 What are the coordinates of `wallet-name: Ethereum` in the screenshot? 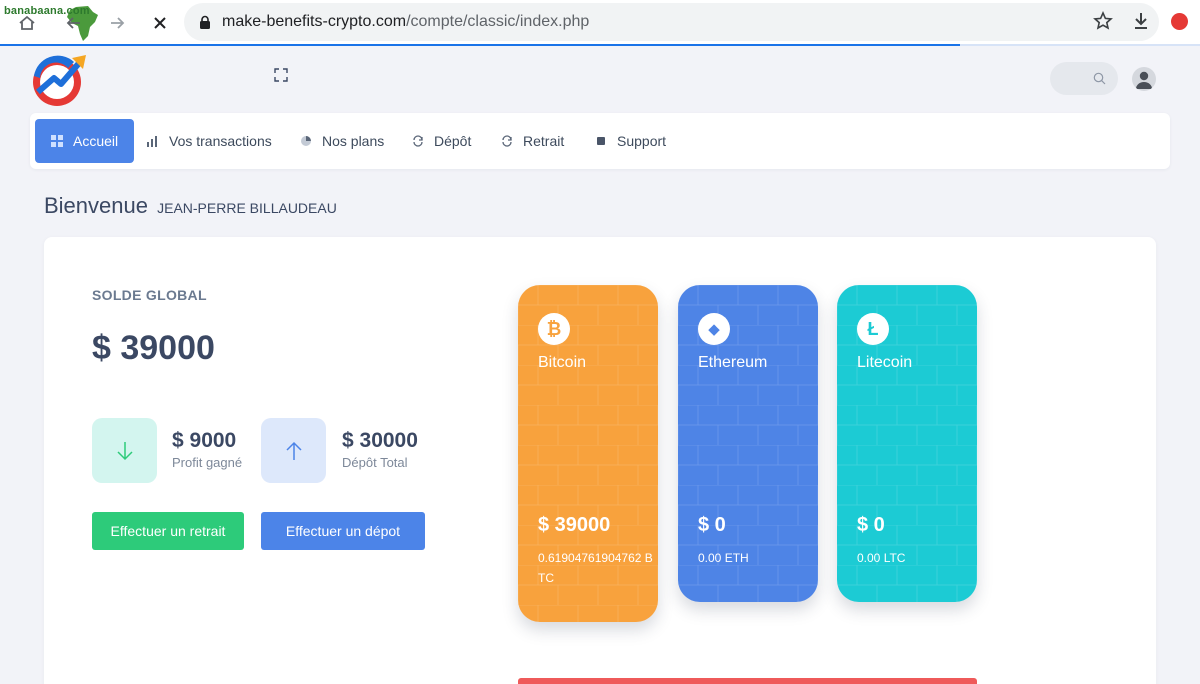 It's located at (733, 362).